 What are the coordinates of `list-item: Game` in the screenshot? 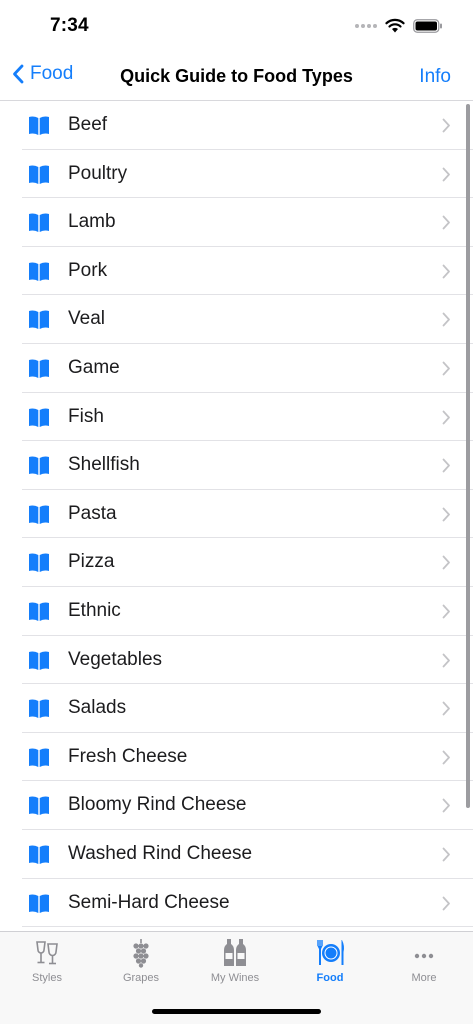 It's located at (236, 368).